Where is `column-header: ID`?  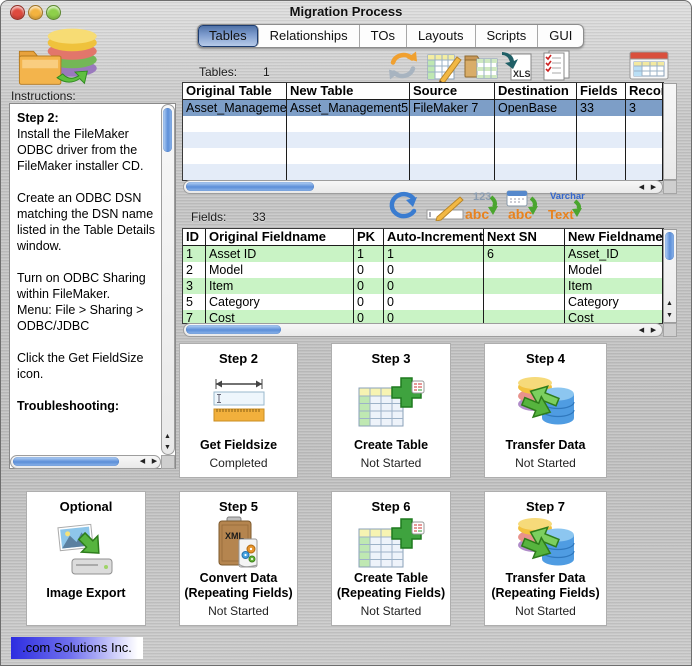 column-header: ID is located at coordinates (194, 237).